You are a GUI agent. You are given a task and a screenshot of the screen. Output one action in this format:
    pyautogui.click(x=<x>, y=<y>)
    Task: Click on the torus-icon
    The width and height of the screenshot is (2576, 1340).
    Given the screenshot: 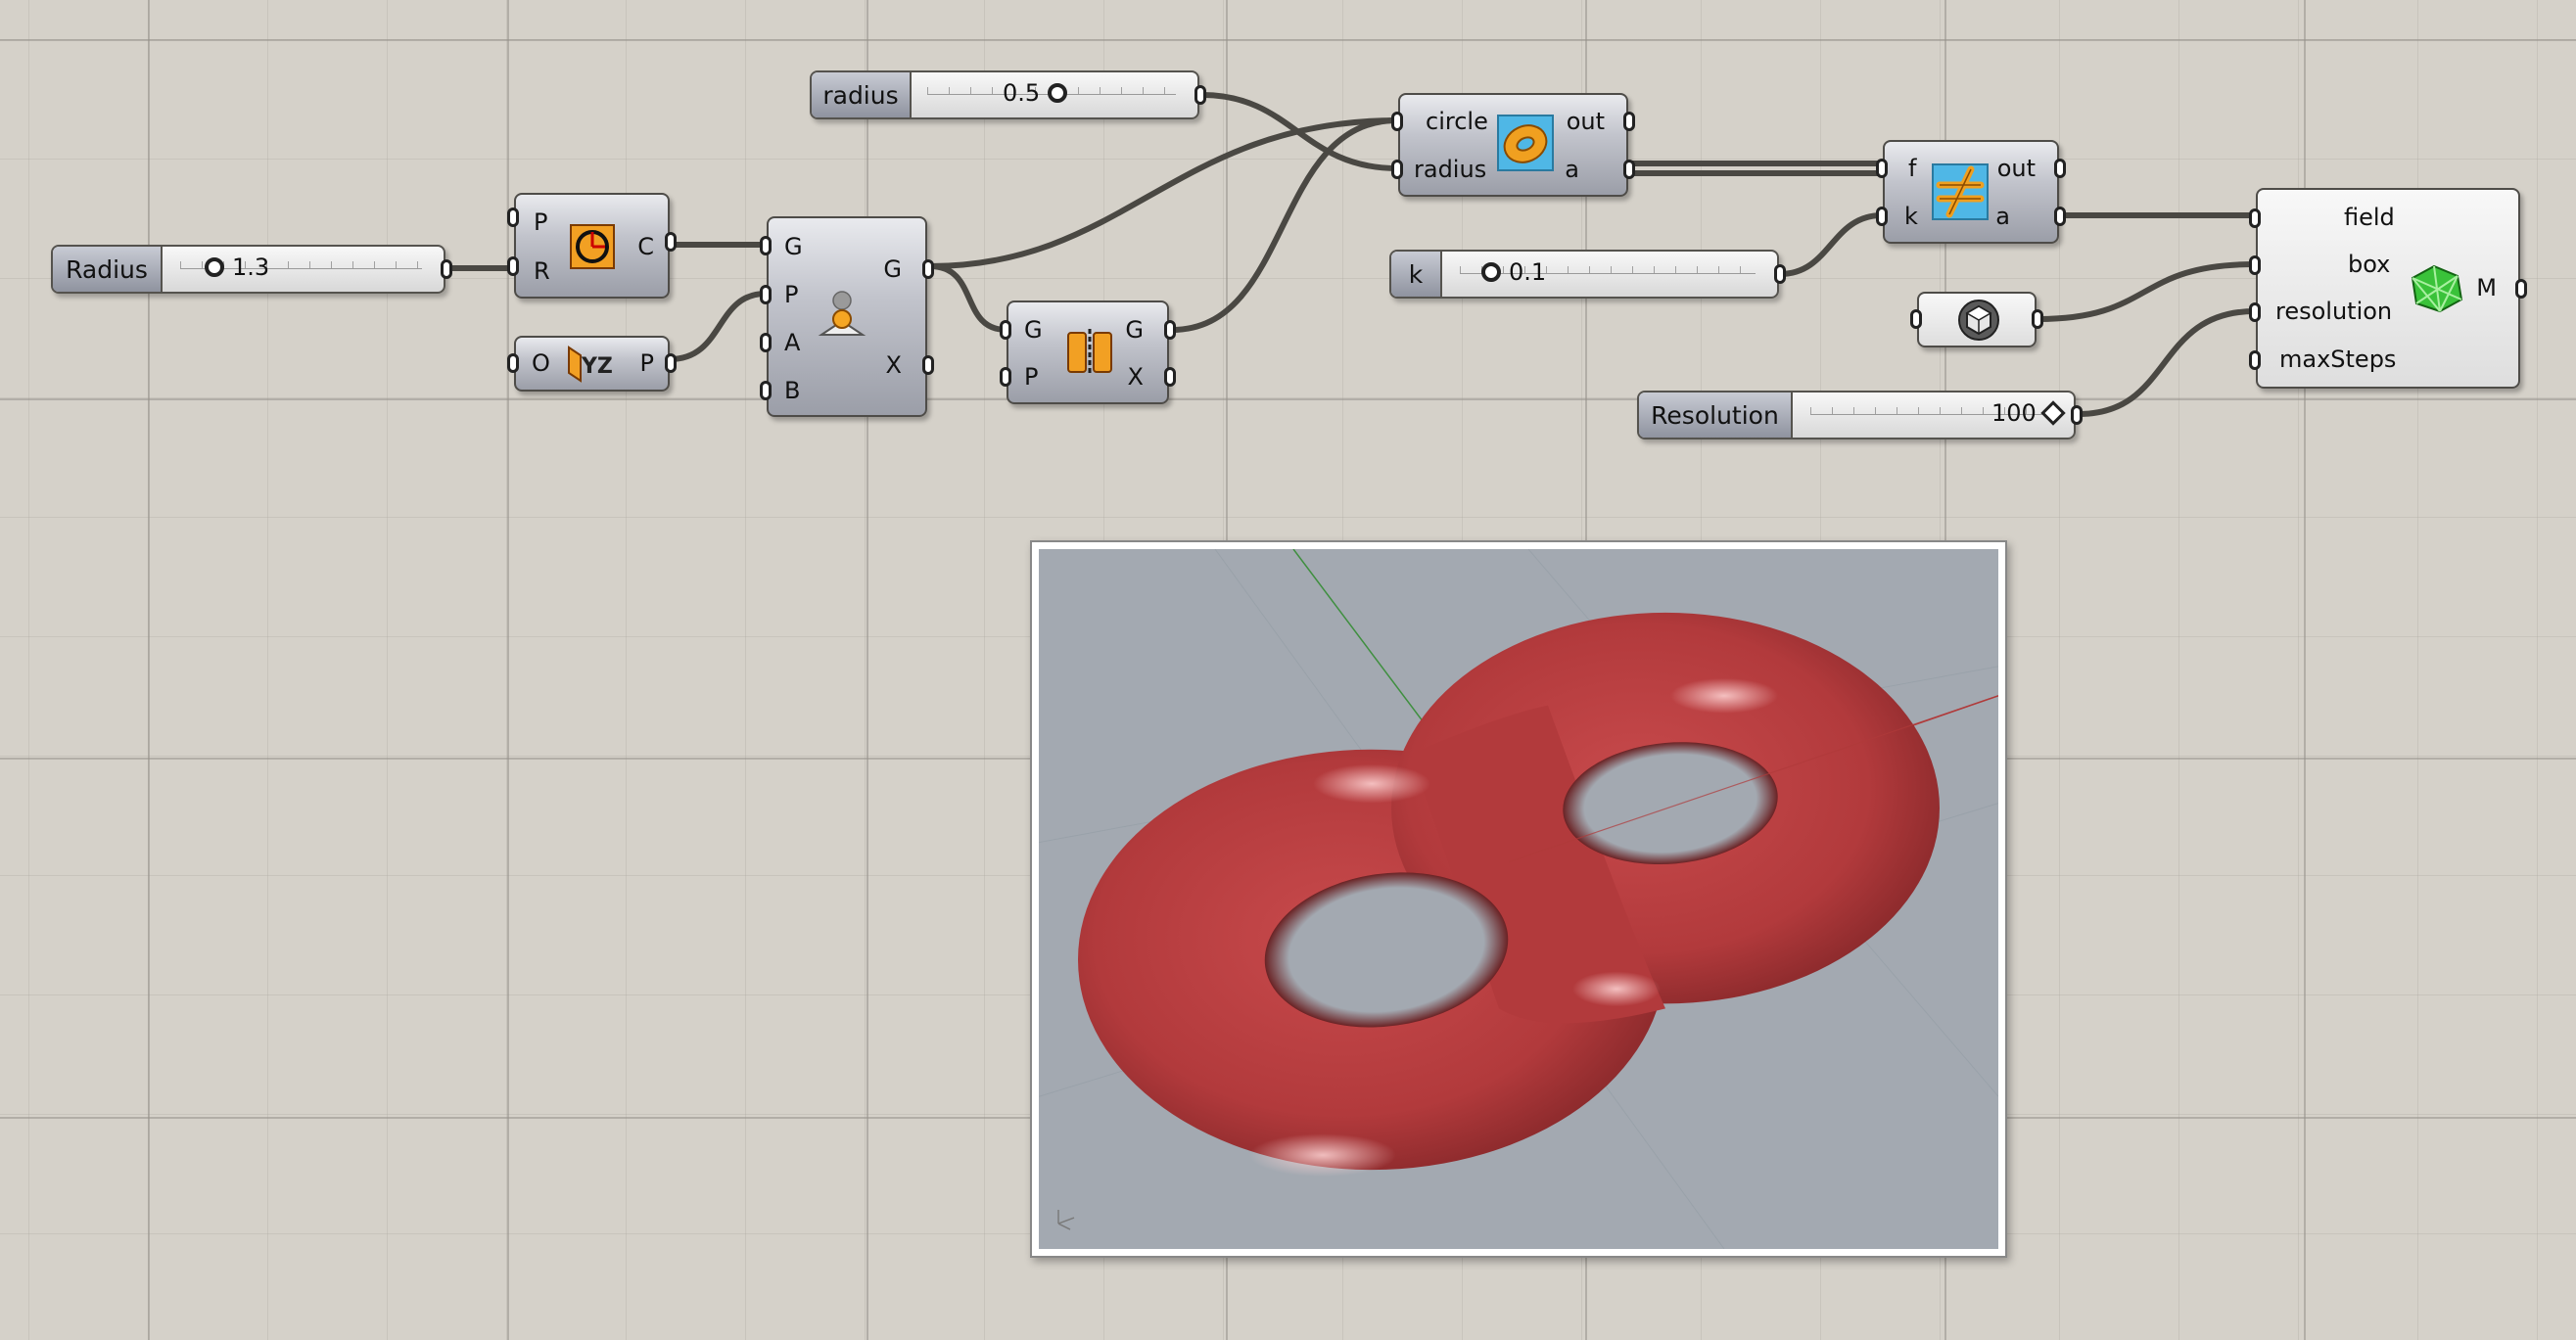 What is the action you would take?
    pyautogui.click(x=1525, y=143)
    